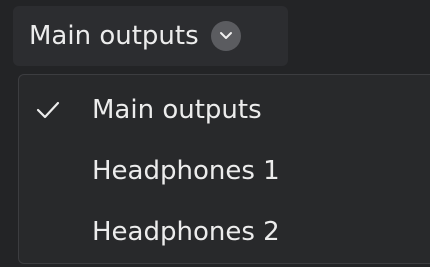 This screenshot has width=430, height=267. I want to click on menu-item-label: Headphones 2, so click(186, 232).